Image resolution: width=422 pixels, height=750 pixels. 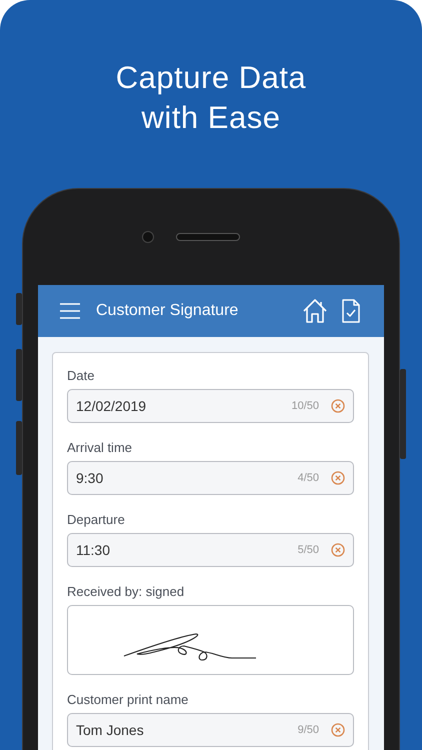 I want to click on input-field: Tom Jones 9/50, so click(x=210, y=730).